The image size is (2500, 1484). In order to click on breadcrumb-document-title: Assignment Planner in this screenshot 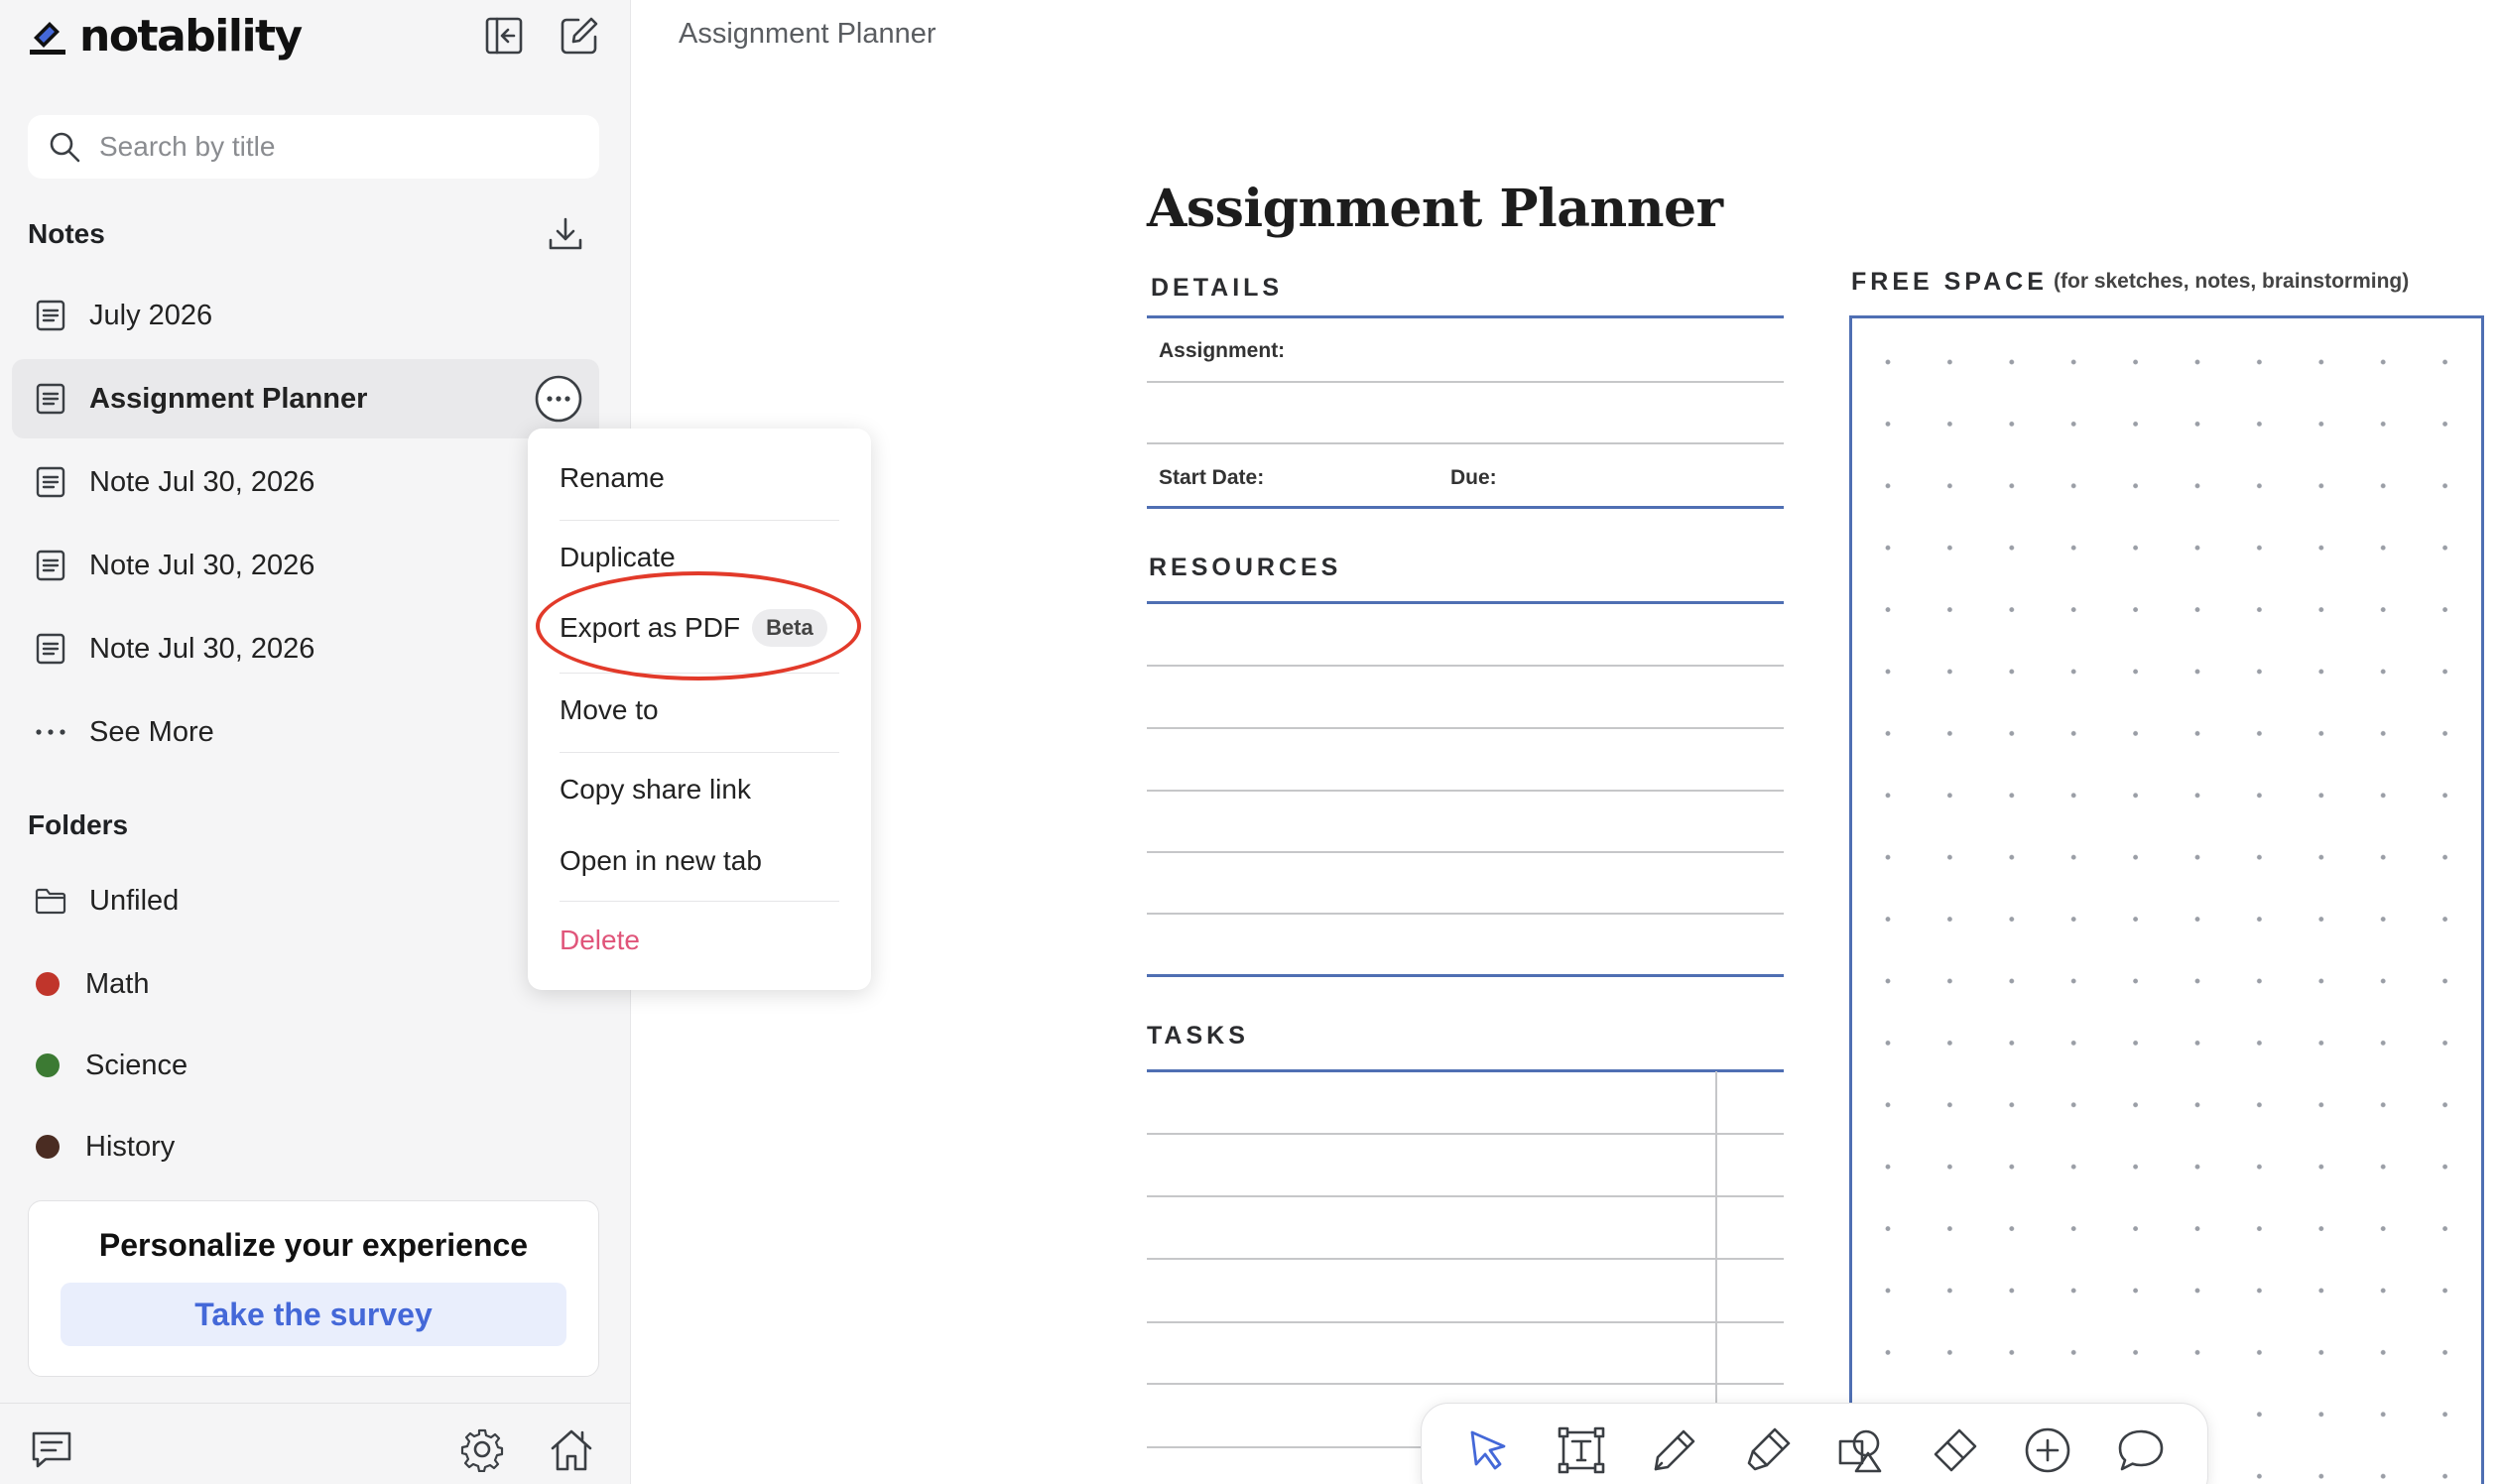, I will do `click(808, 34)`.